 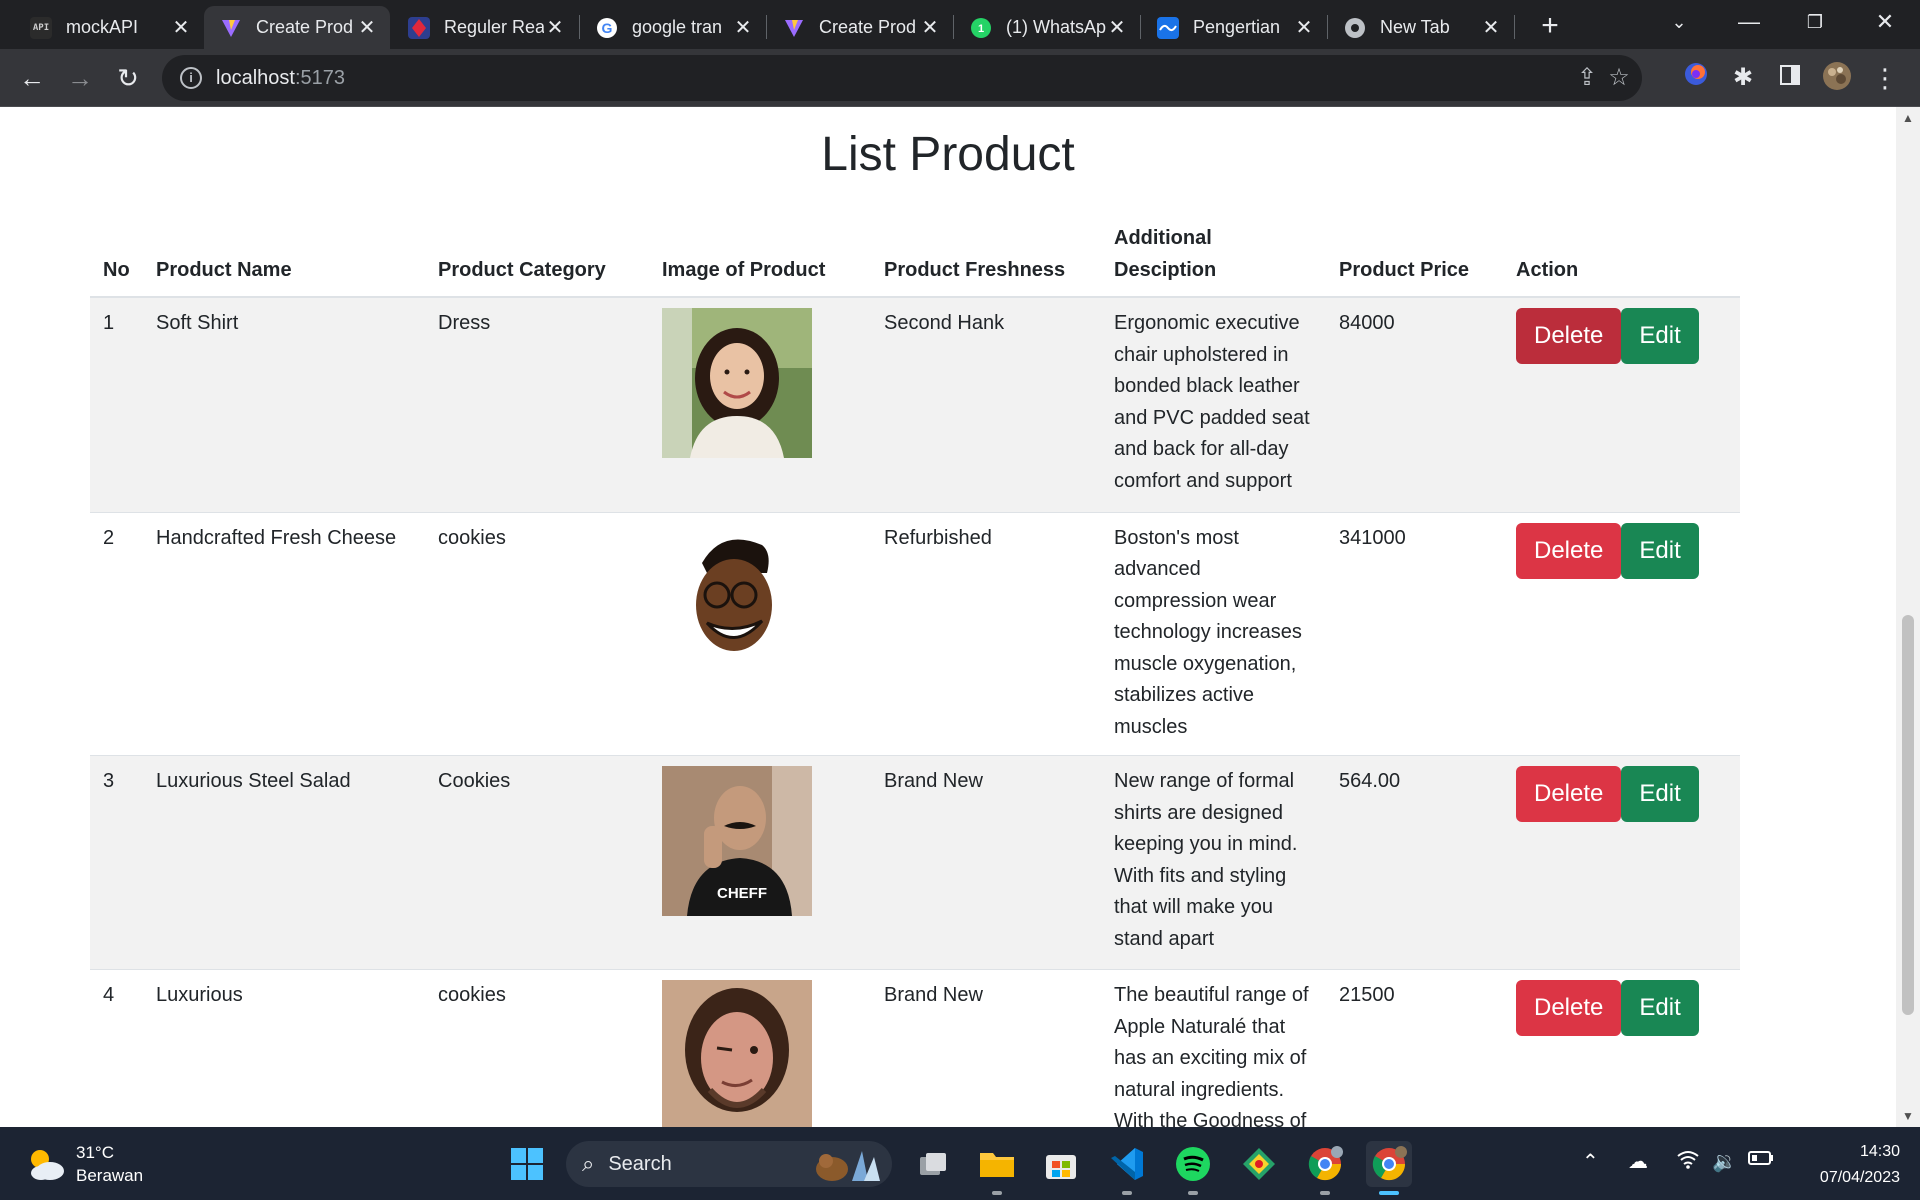 I want to click on cell-freshness: Brand New, so click(x=986, y=1048).